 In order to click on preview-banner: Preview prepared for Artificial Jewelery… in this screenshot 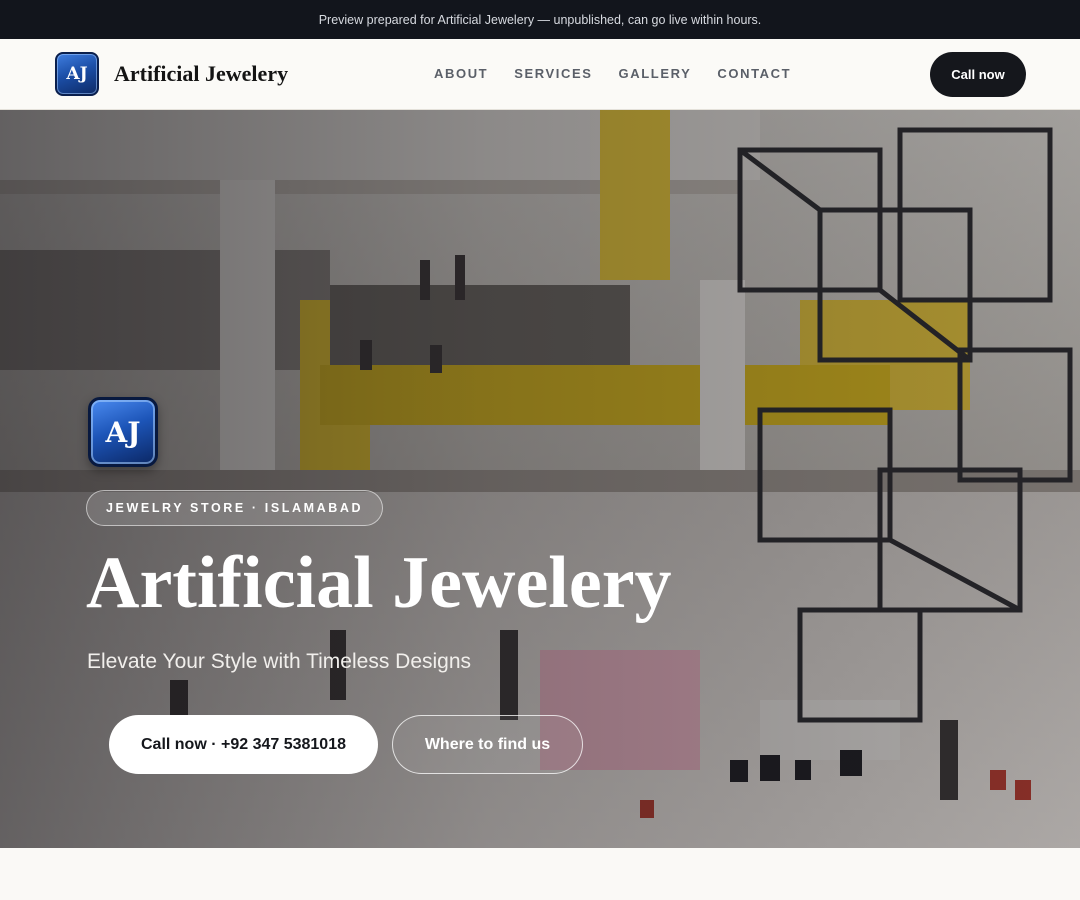, I will do `click(540, 19)`.